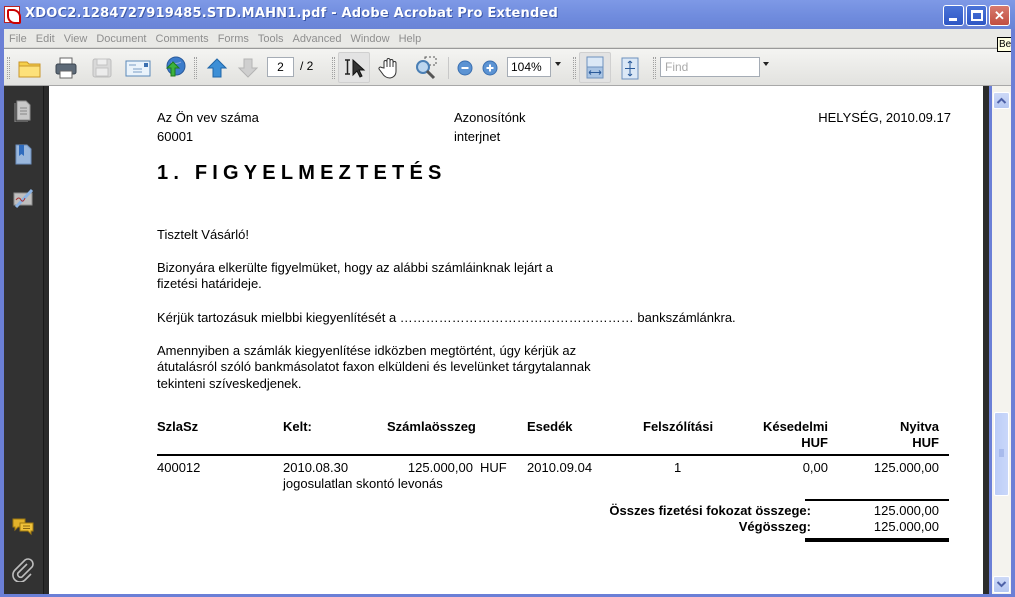 The height and width of the screenshot is (597, 1015). Describe the element at coordinates (233, 39) in the screenshot. I see `menu-forms: Forms` at that location.